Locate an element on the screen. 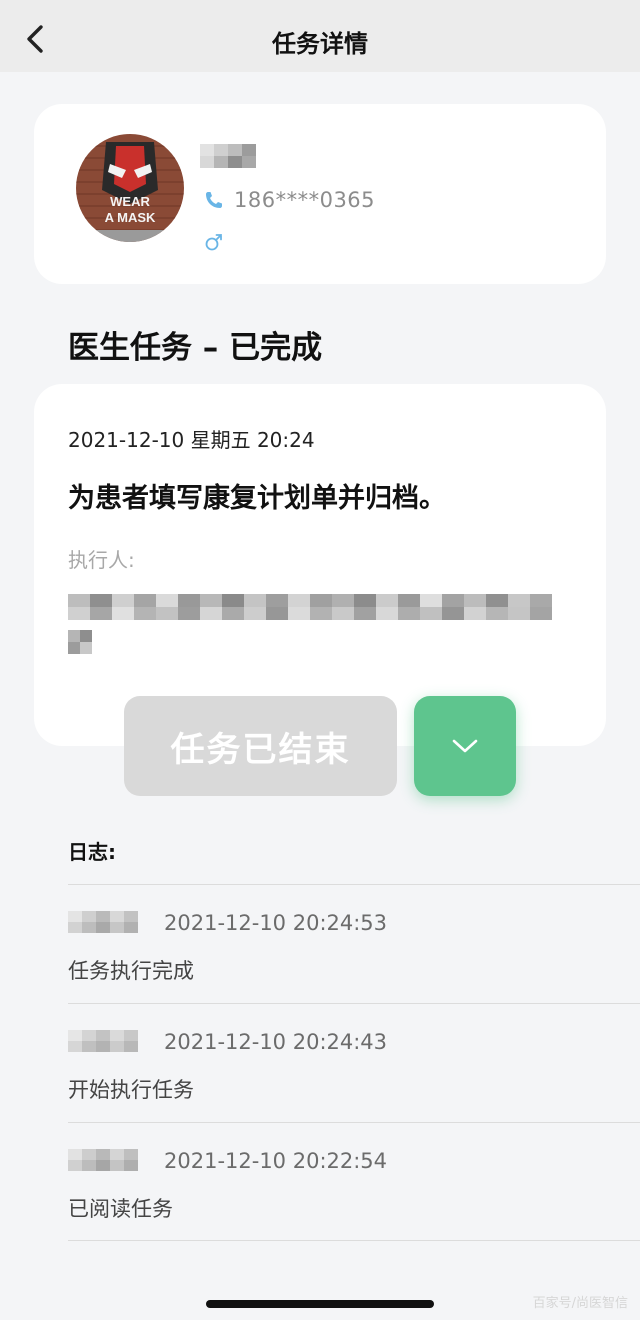  expand-button is located at coordinates (465, 746).